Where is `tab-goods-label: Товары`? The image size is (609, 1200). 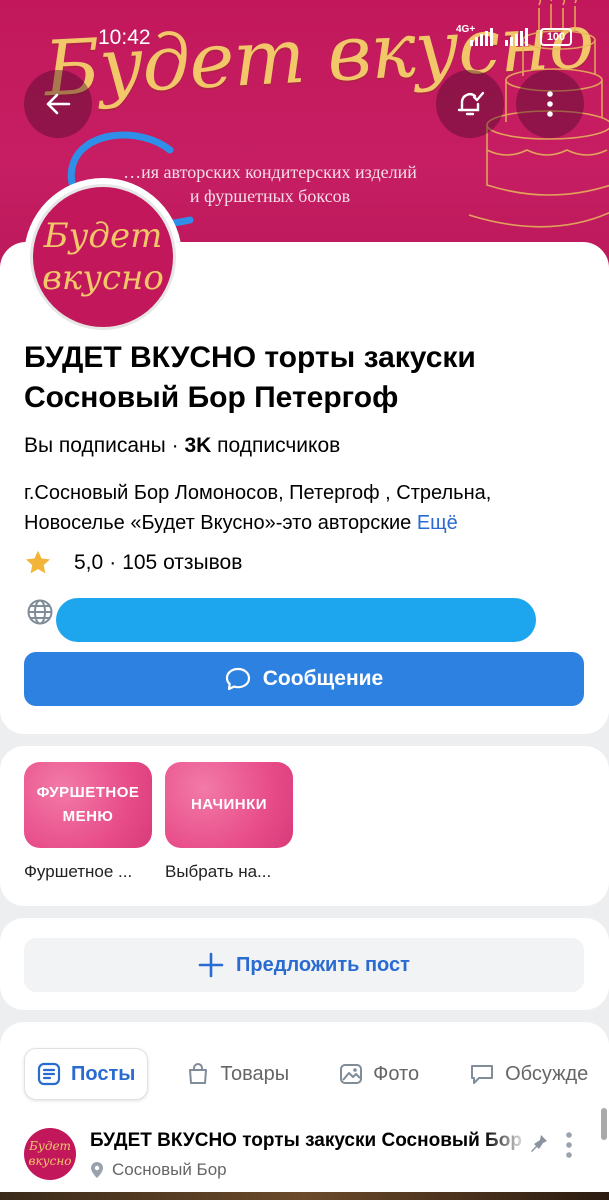
tab-goods-label: Товары is located at coordinates (255, 1073).